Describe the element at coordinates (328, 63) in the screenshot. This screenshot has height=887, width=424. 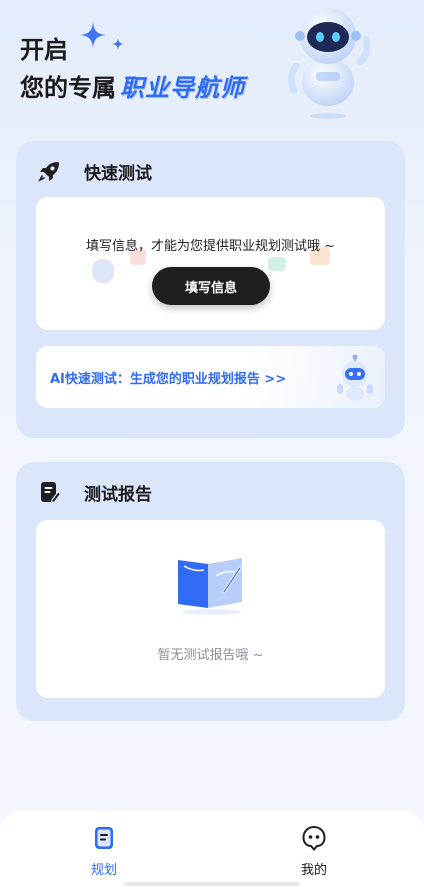
I see `robot-mascot-icon` at that location.